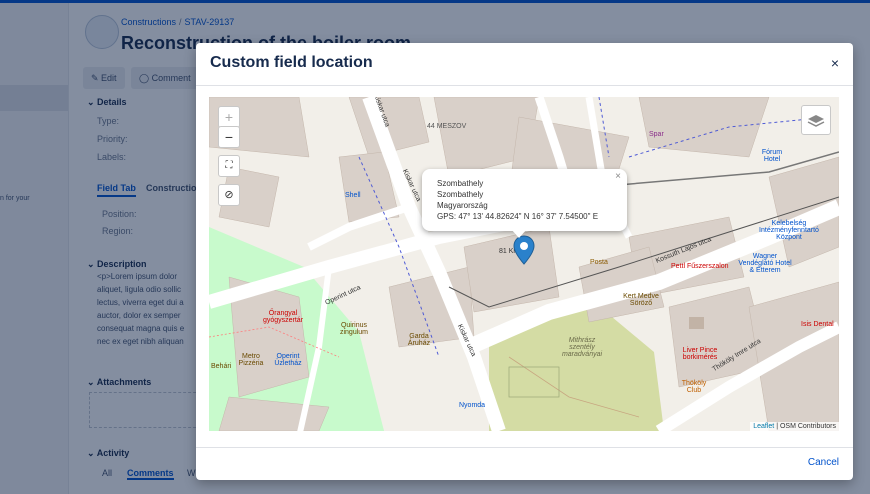 Image resolution: width=870 pixels, height=494 pixels. What do you see at coordinates (817, 324) in the screenshot?
I see `map-label: Isis Dental` at bounding box center [817, 324].